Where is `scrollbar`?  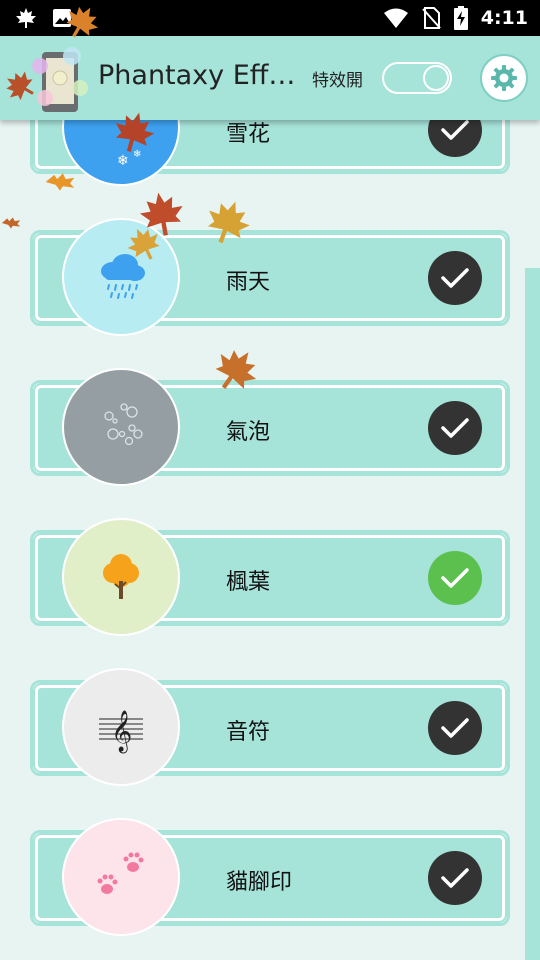 scrollbar is located at coordinates (532, 614).